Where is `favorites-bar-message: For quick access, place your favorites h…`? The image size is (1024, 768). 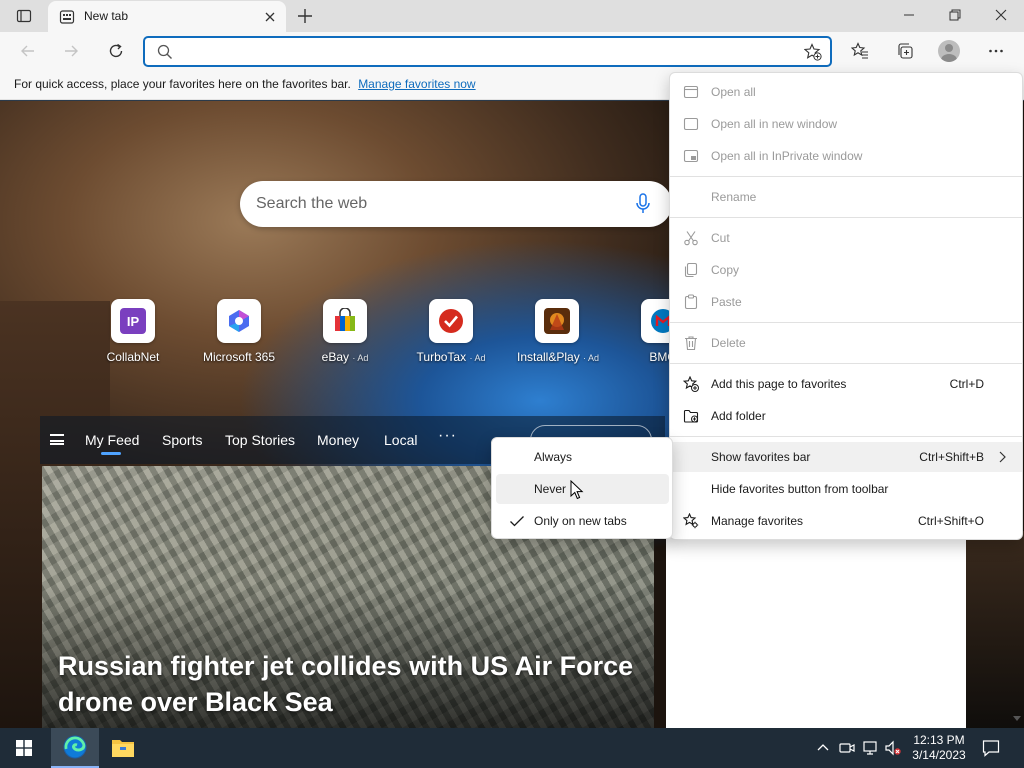 favorites-bar-message: For quick access, place your favorites h… is located at coordinates (182, 84).